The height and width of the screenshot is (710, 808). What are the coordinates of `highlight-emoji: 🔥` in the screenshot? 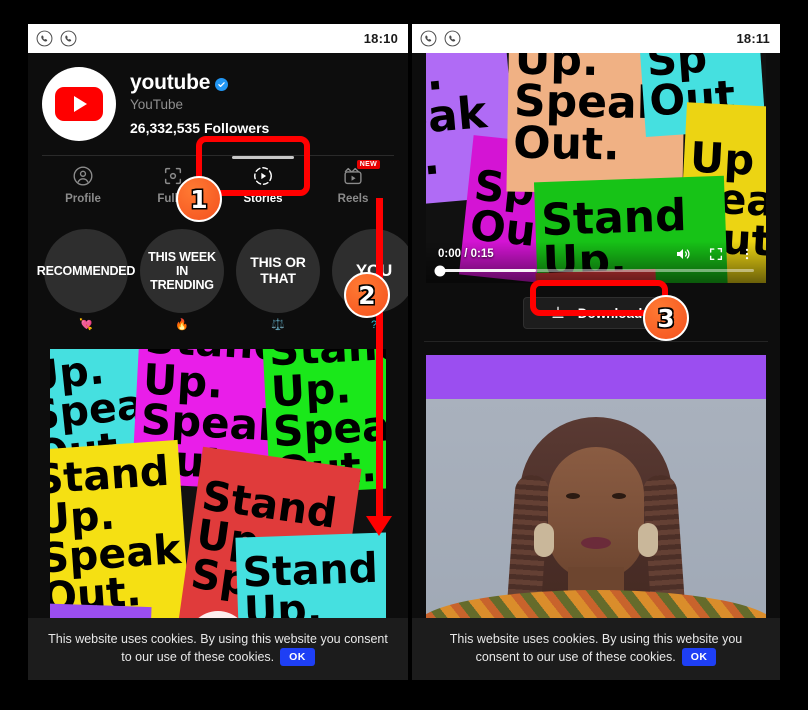 It's located at (182, 325).